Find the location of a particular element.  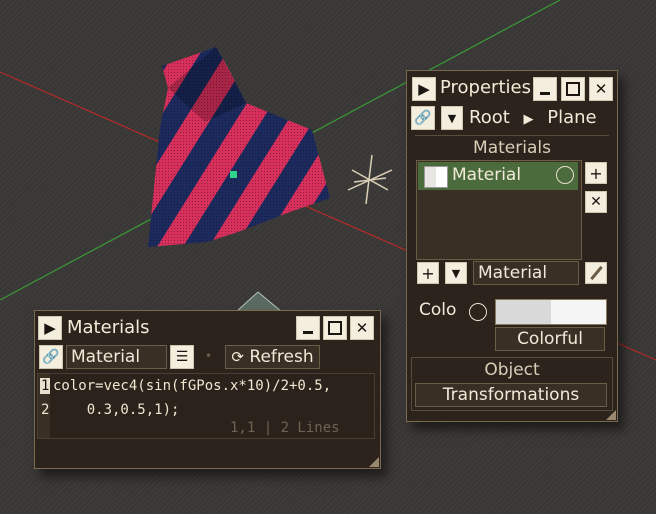

notes-button: ☰ is located at coordinates (182, 357).